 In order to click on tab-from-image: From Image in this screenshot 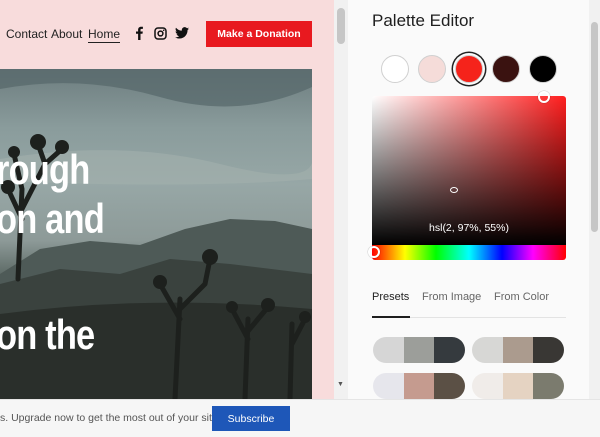, I will do `click(451, 297)`.